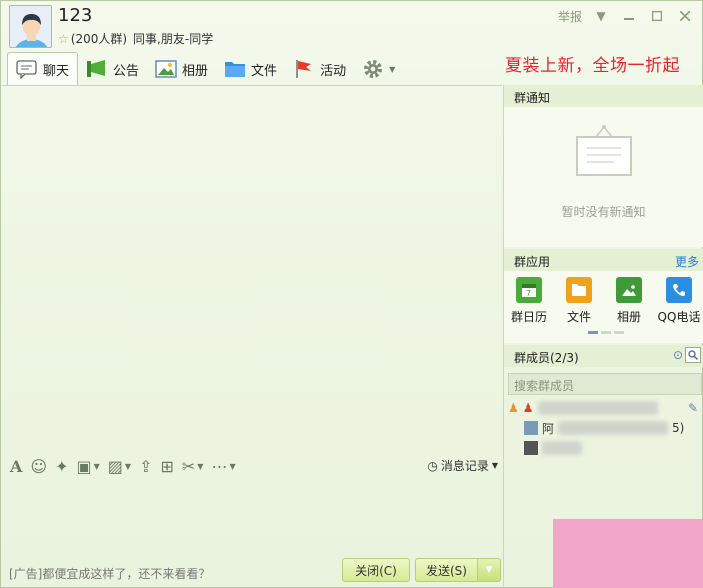 This screenshot has width=703, height=588. What do you see at coordinates (601, 16) in the screenshot?
I see `menu-dropdown-icon: ▼` at bounding box center [601, 16].